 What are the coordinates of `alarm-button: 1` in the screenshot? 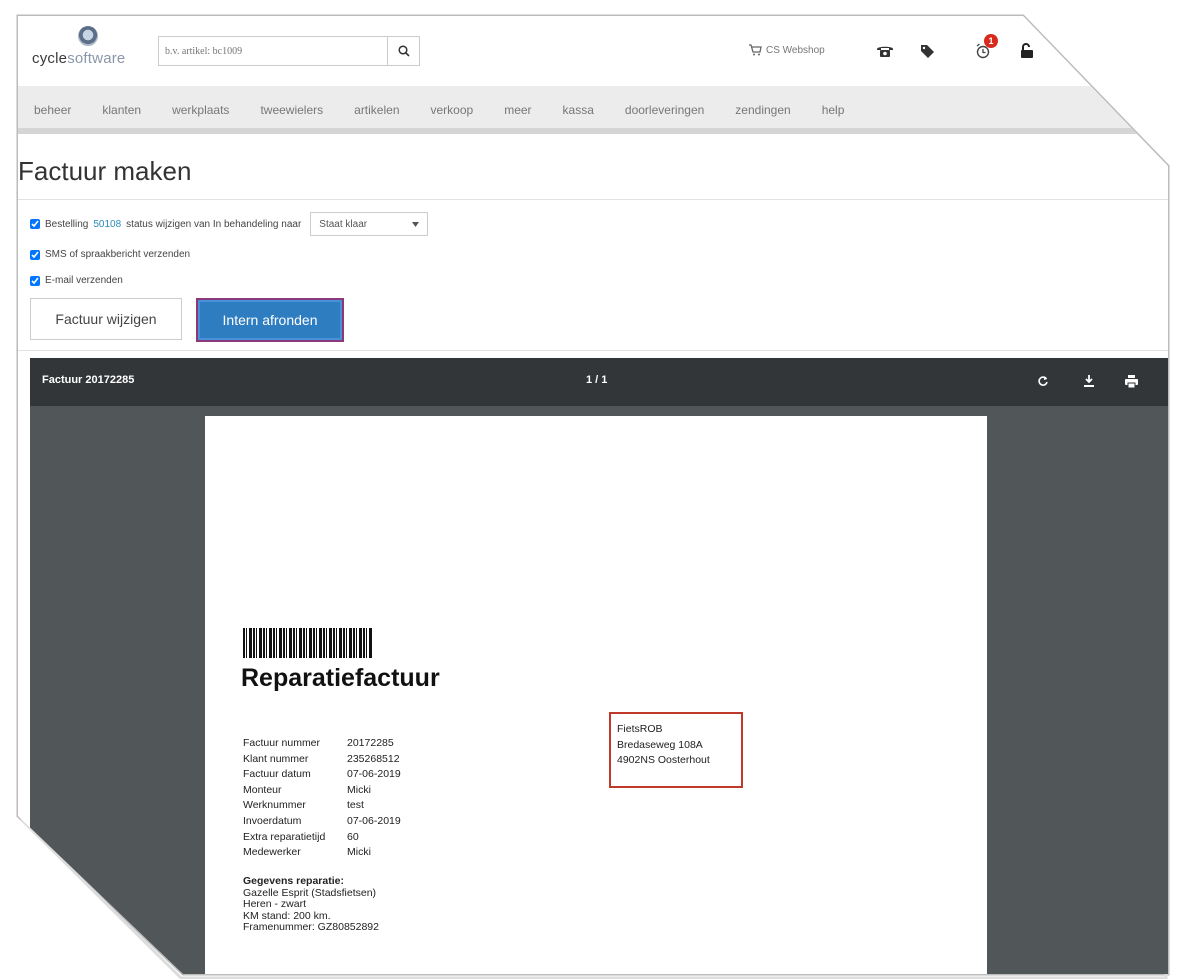 It's located at (985, 48).